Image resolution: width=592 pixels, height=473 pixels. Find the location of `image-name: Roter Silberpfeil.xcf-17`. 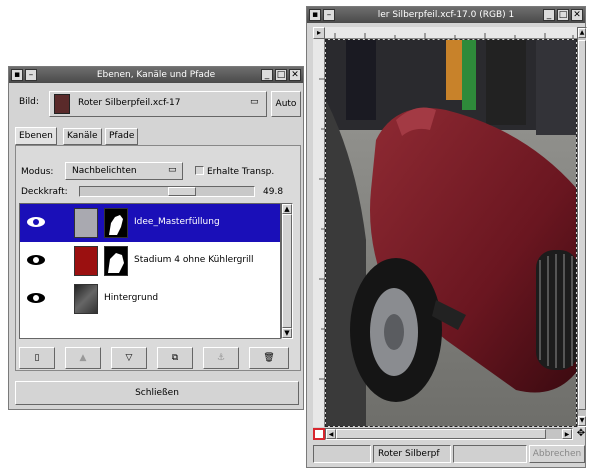

image-name: Roter Silberpfeil.xcf-17 is located at coordinates (129, 103).